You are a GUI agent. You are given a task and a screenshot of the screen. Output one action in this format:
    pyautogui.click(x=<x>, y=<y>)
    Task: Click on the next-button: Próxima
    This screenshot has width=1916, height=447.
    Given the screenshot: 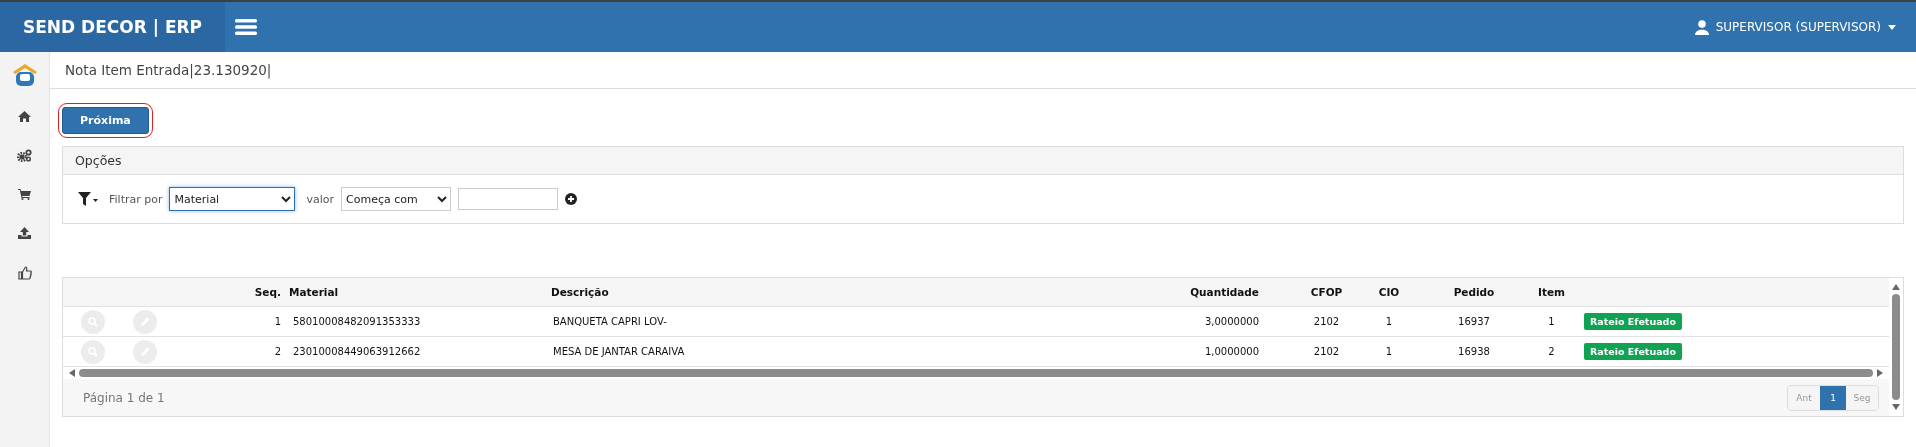 What is the action you would take?
    pyautogui.click(x=105, y=120)
    